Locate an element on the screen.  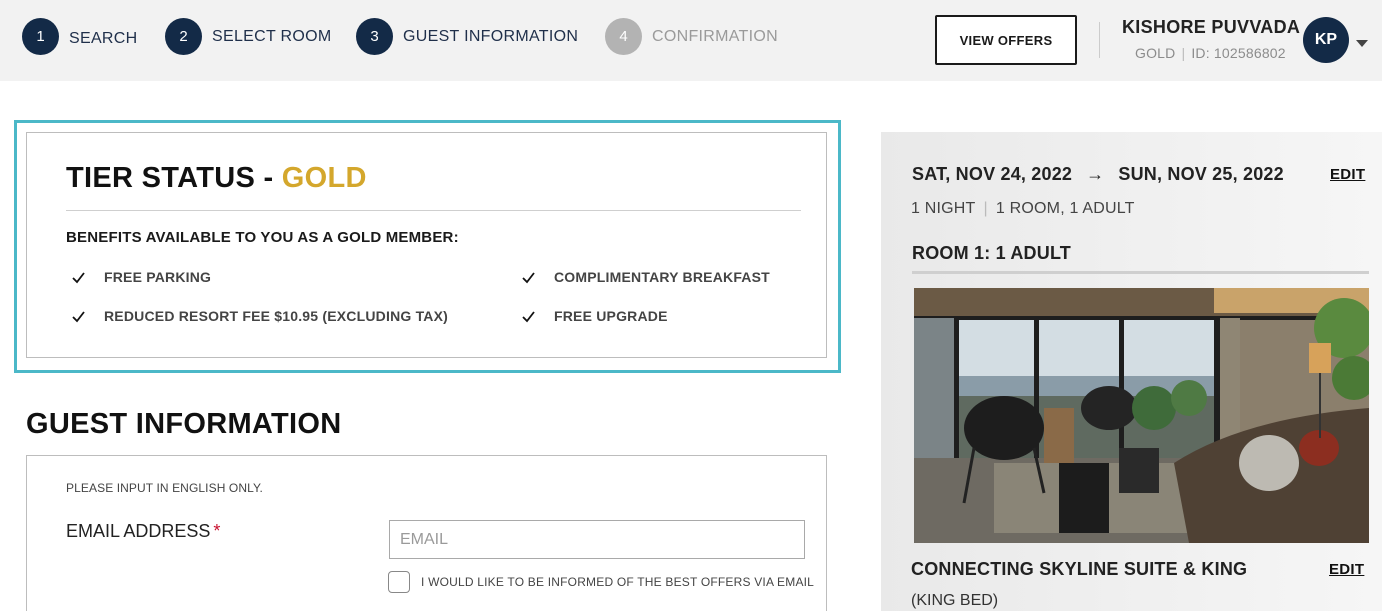
step-label: CONFIRMATION is located at coordinates (715, 36).